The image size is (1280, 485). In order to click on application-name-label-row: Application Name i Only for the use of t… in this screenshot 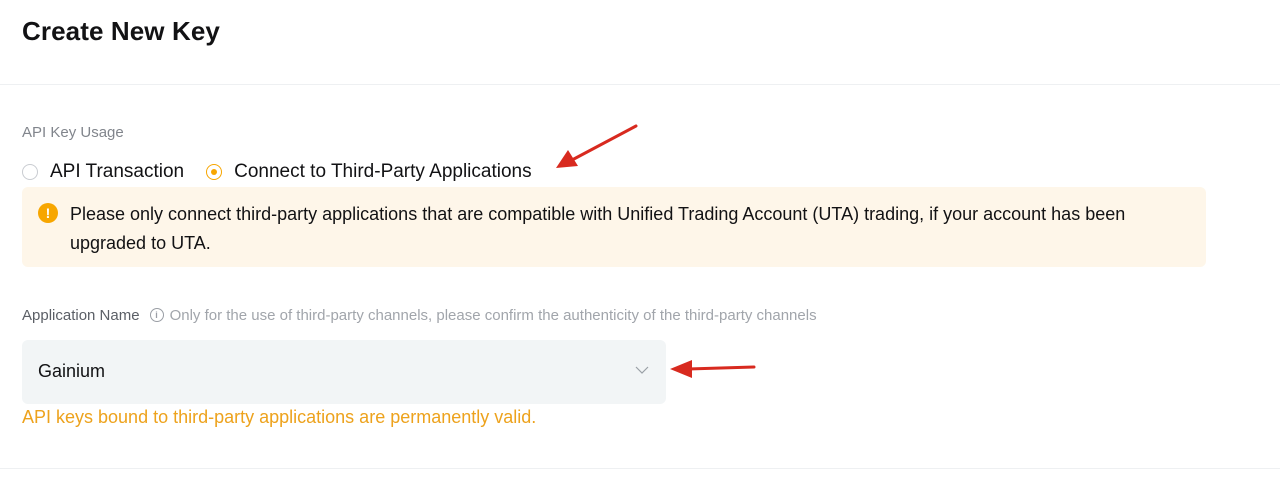, I will do `click(419, 315)`.